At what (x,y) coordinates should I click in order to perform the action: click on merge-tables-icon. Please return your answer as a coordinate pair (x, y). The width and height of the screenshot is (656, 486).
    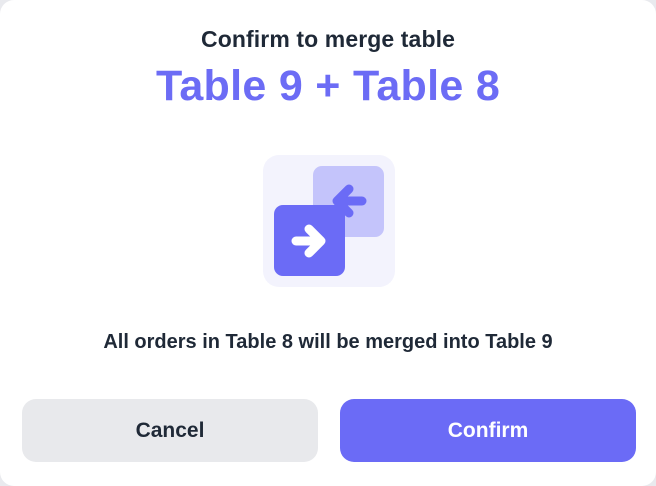
    Looking at the image, I should click on (329, 221).